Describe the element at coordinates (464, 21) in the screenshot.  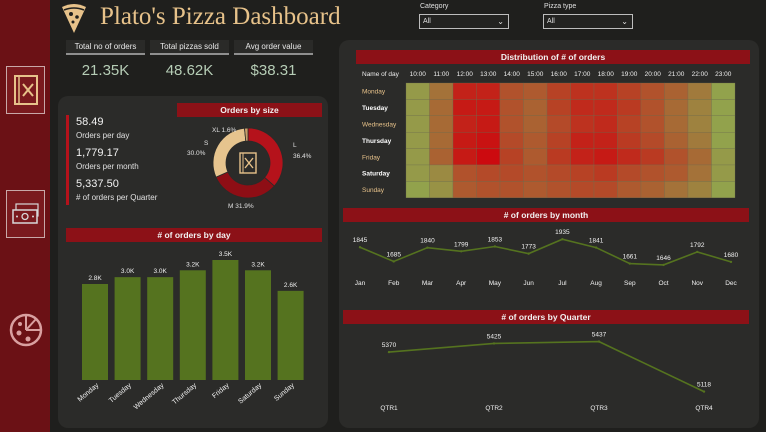
I see `category-filter-dropdown: All ⌄` at that location.